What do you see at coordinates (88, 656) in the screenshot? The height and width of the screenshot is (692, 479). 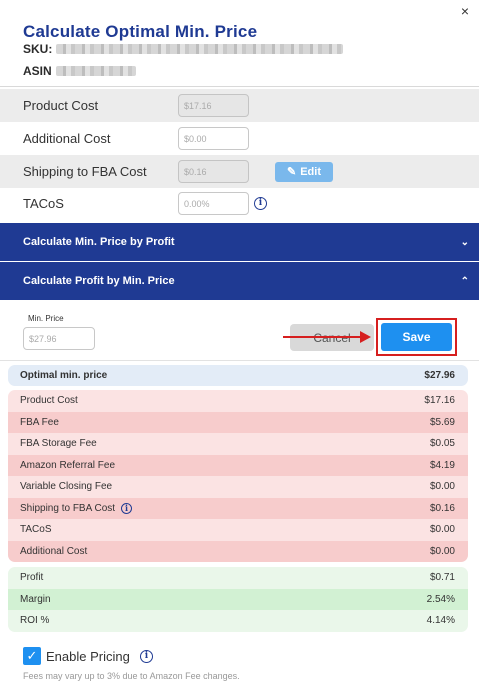 I see `enable-pricing-label: Enable Pricing` at bounding box center [88, 656].